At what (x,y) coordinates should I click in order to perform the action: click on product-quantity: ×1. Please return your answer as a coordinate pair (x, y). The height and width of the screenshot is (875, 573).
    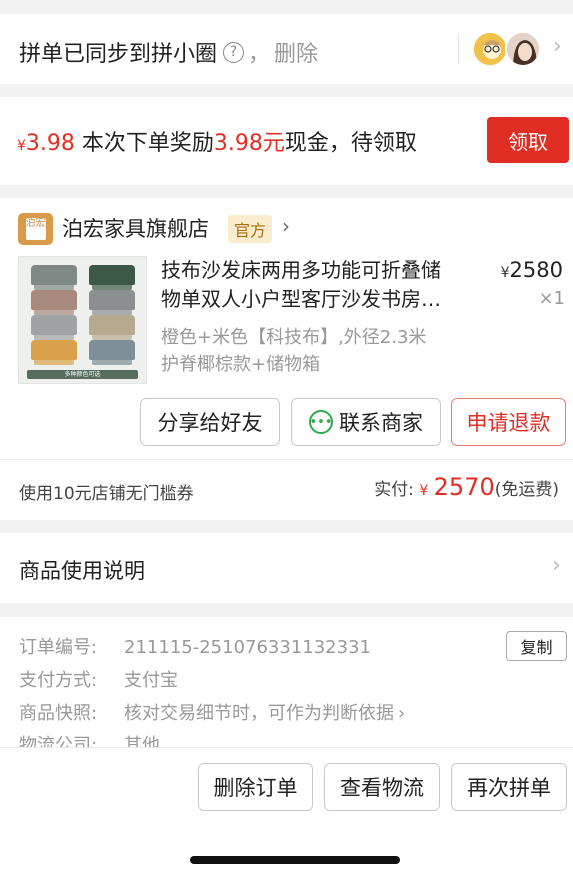
    Looking at the image, I should click on (551, 298).